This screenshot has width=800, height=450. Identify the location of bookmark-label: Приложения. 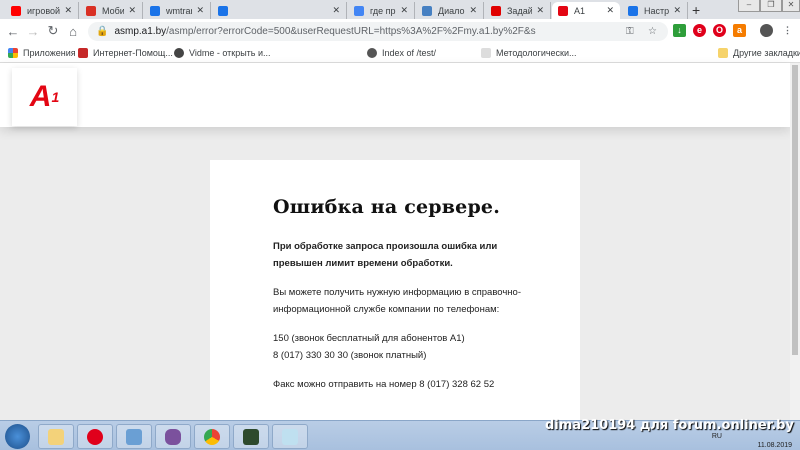
(49, 52).